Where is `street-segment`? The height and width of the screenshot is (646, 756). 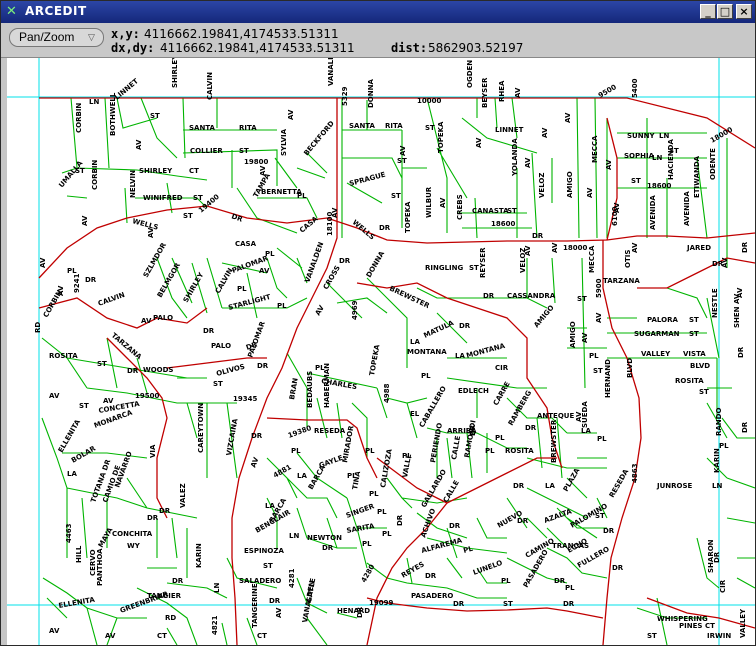
street-segment is located at coordinates (439, 167).